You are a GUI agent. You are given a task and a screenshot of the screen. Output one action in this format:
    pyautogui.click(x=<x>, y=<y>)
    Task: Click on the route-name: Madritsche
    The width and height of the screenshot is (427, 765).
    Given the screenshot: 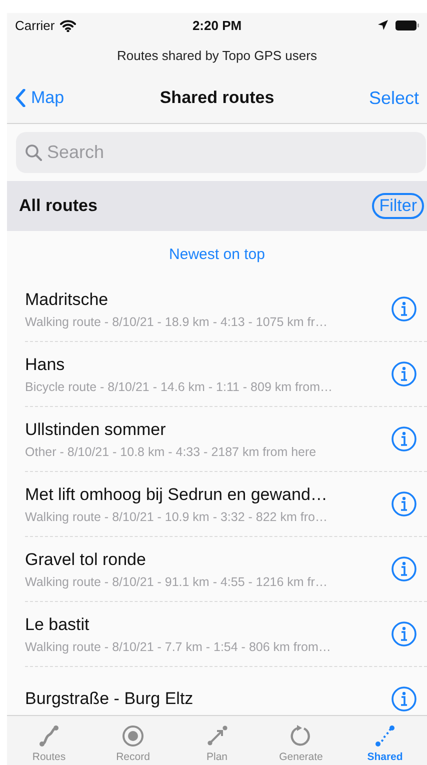 What is the action you would take?
    pyautogui.click(x=208, y=300)
    